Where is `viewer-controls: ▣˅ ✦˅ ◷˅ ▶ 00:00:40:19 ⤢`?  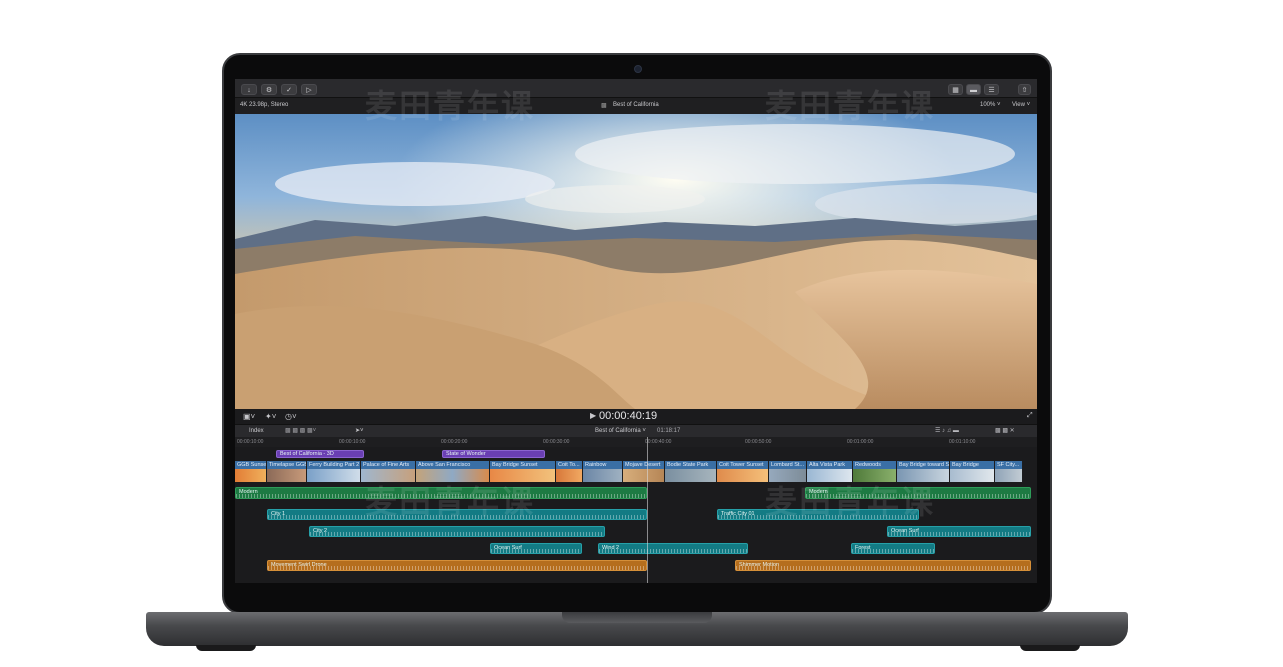
viewer-controls: ▣˅ ✦˅ ◷˅ ▶ 00:00:40:19 ⤢ is located at coordinates (636, 416).